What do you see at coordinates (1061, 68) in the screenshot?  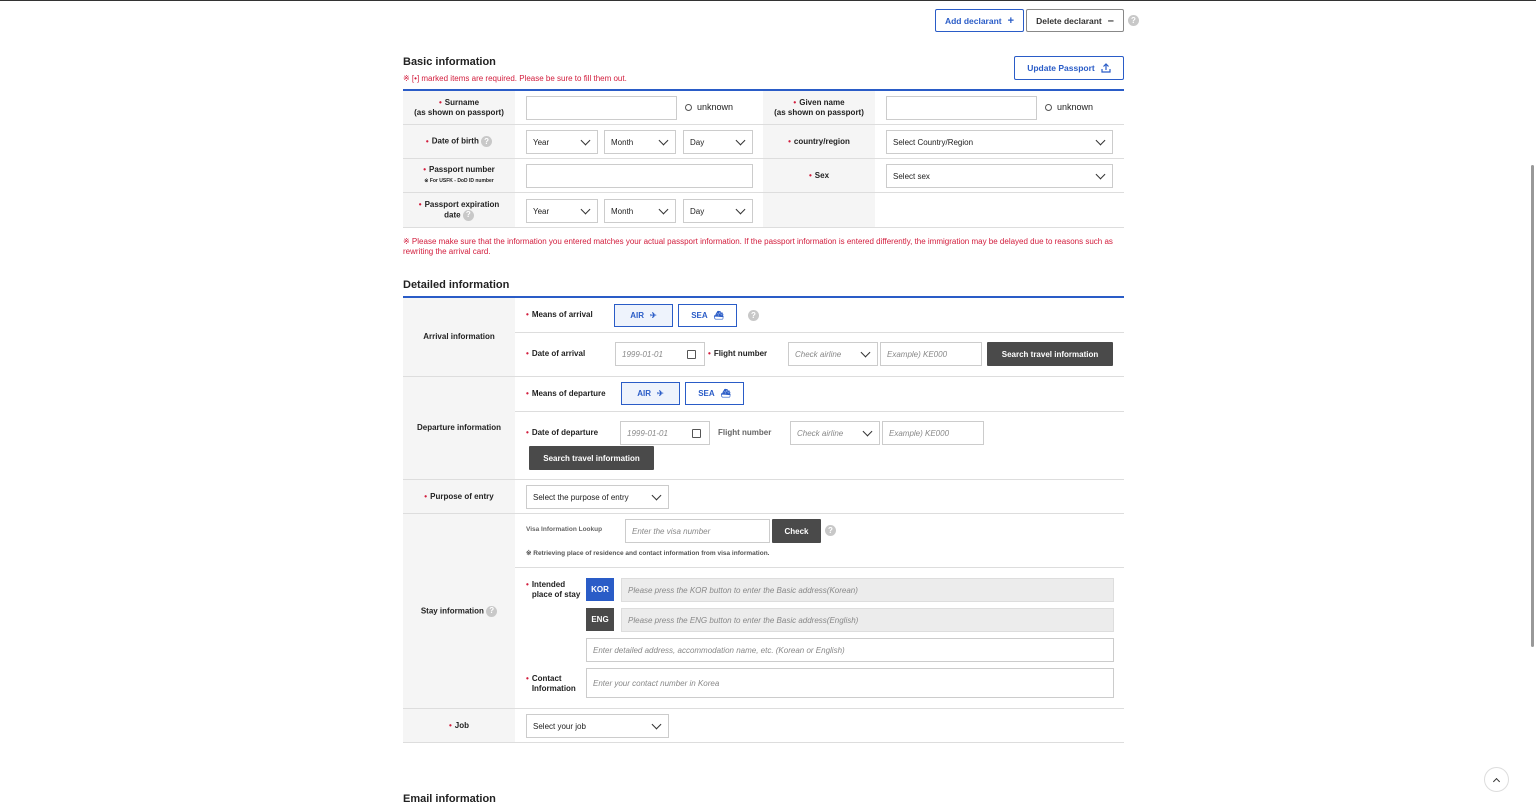 I see `update-passport-label: Update Passport` at bounding box center [1061, 68].